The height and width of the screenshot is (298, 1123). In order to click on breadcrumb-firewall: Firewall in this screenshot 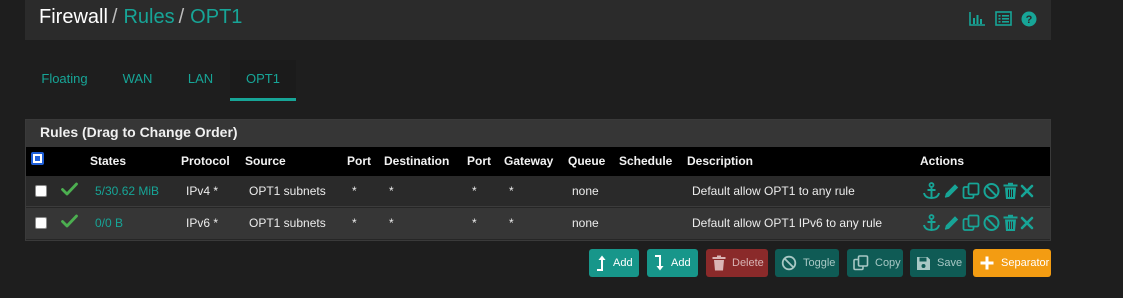, I will do `click(73, 17)`.